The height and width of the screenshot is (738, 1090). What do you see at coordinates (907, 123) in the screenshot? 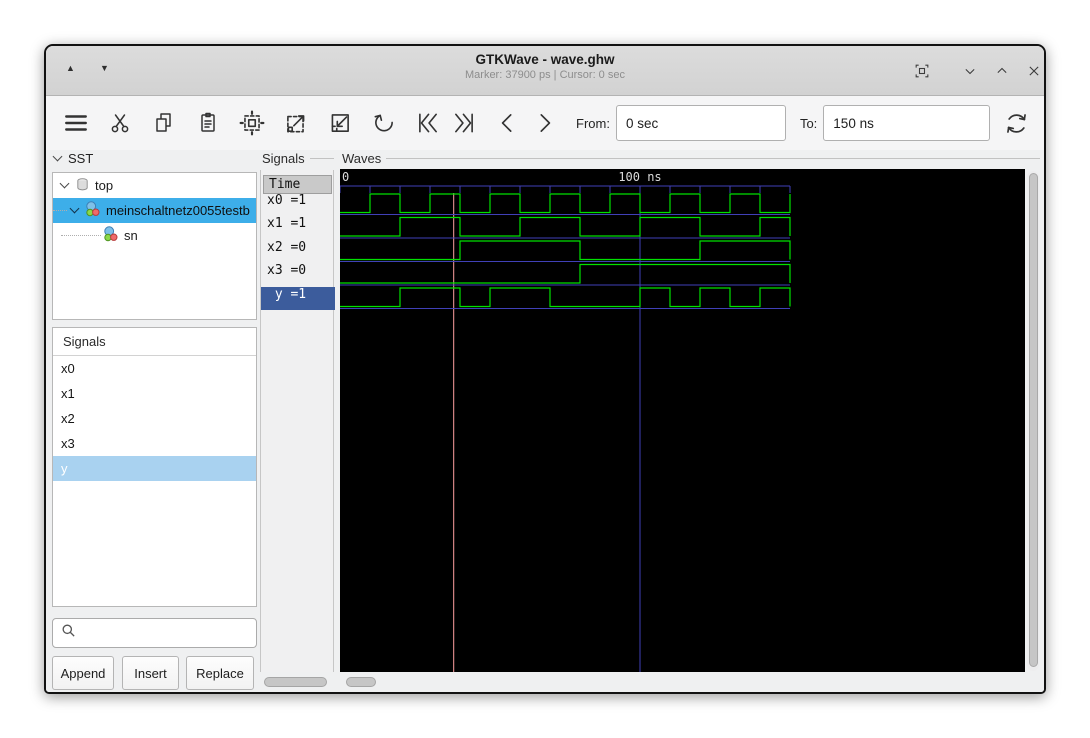
I see `to-input` at bounding box center [907, 123].